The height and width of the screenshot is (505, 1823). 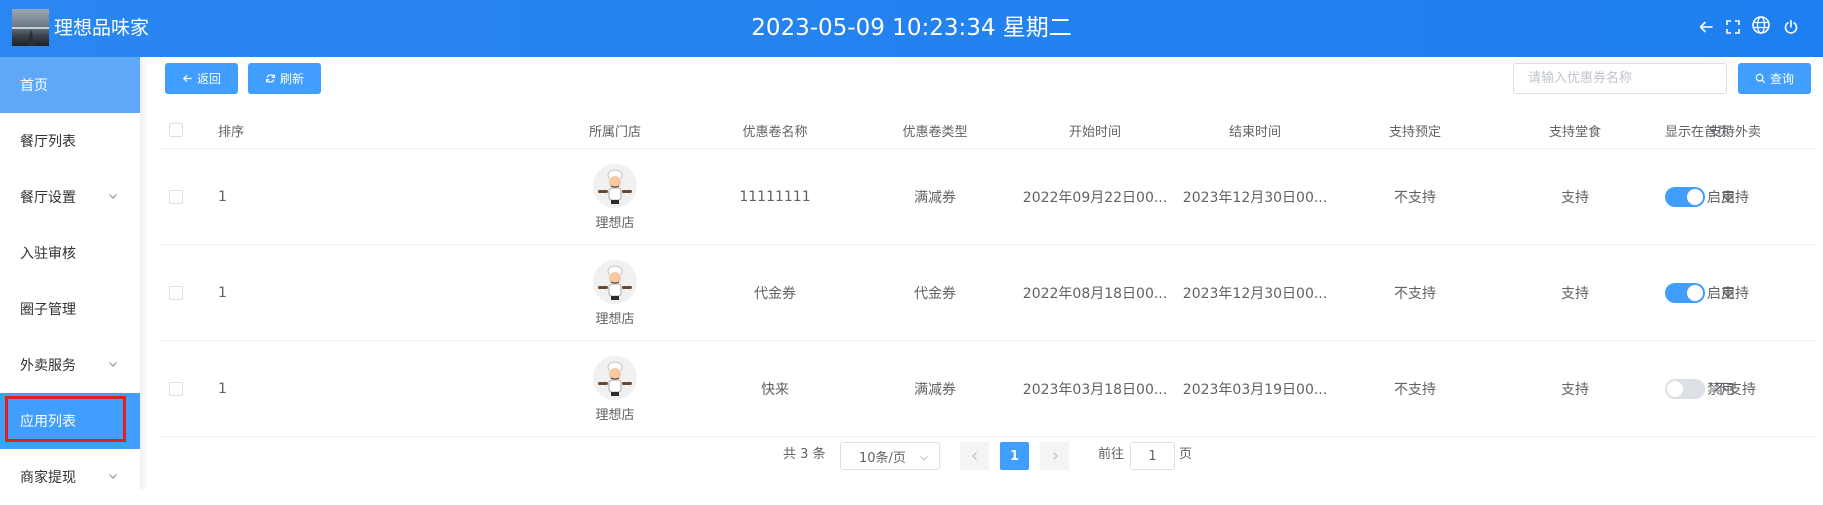 What do you see at coordinates (48, 366) in the screenshot?
I see `sidebar-item-label: 外卖服务` at bounding box center [48, 366].